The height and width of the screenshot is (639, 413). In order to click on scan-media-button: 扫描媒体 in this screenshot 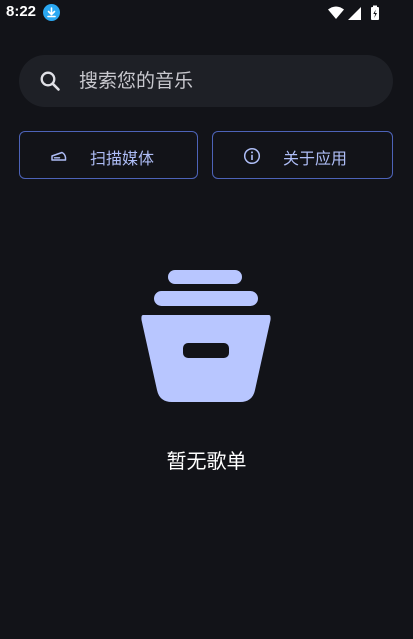, I will do `click(108, 155)`.